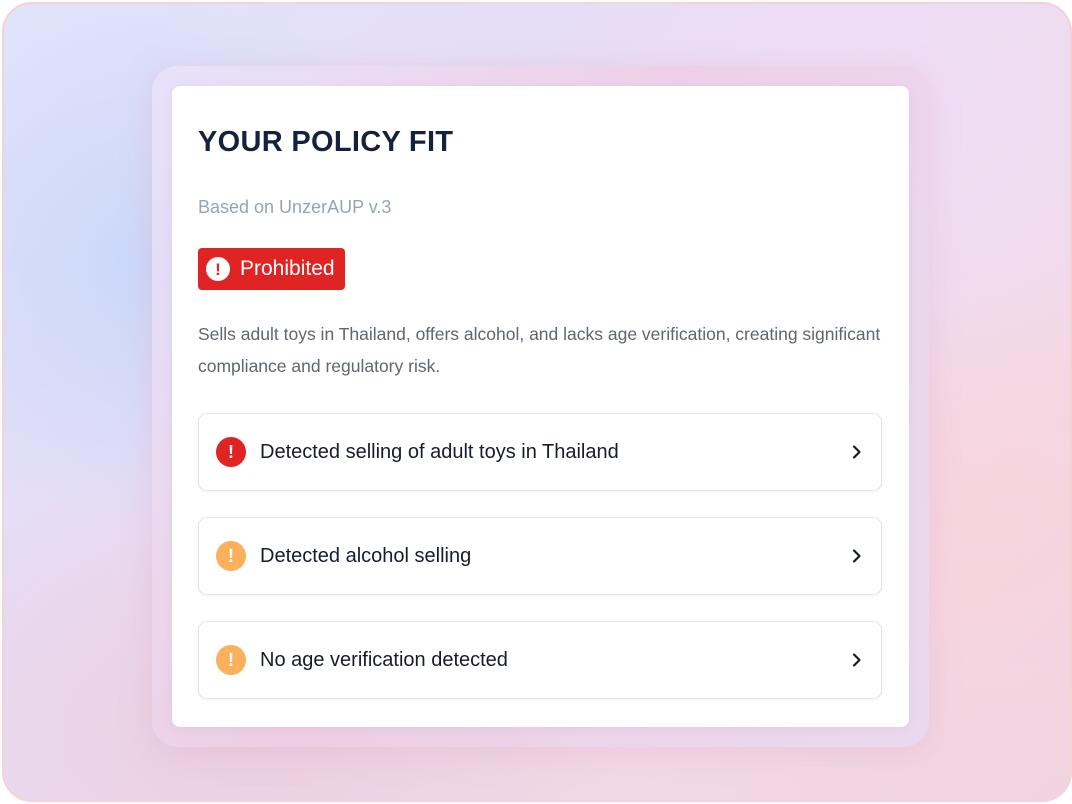  What do you see at coordinates (384, 659) in the screenshot?
I see `finding-label: No age verification detected` at bounding box center [384, 659].